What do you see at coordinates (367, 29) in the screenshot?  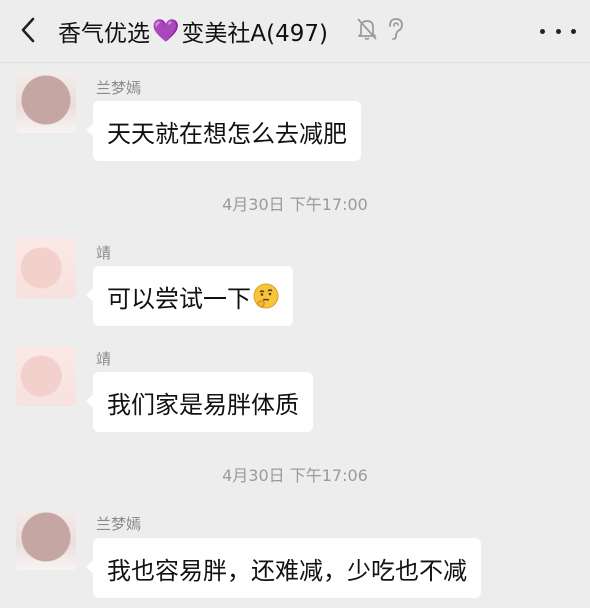 I see `mute-bell-icon` at bounding box center [367, 29].